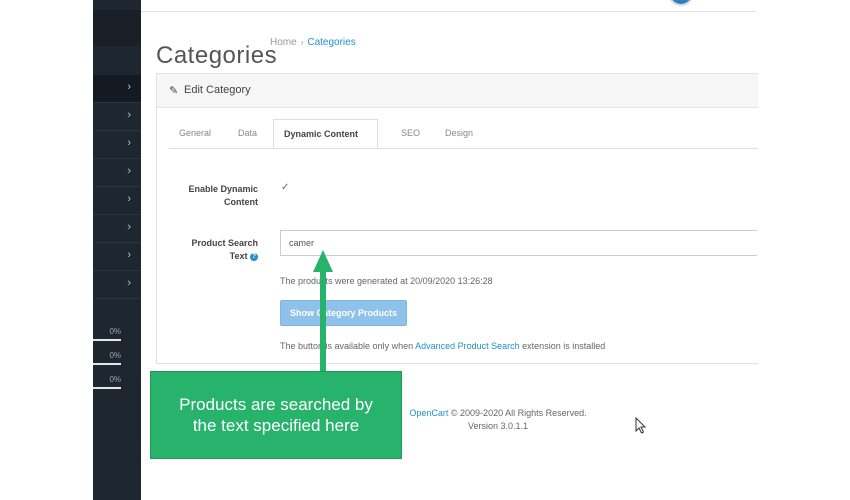  What do you see at coordinates (217, 90) in the screenshot?
I see `panel-title: Edit Category` at bounding box center [217, 90].